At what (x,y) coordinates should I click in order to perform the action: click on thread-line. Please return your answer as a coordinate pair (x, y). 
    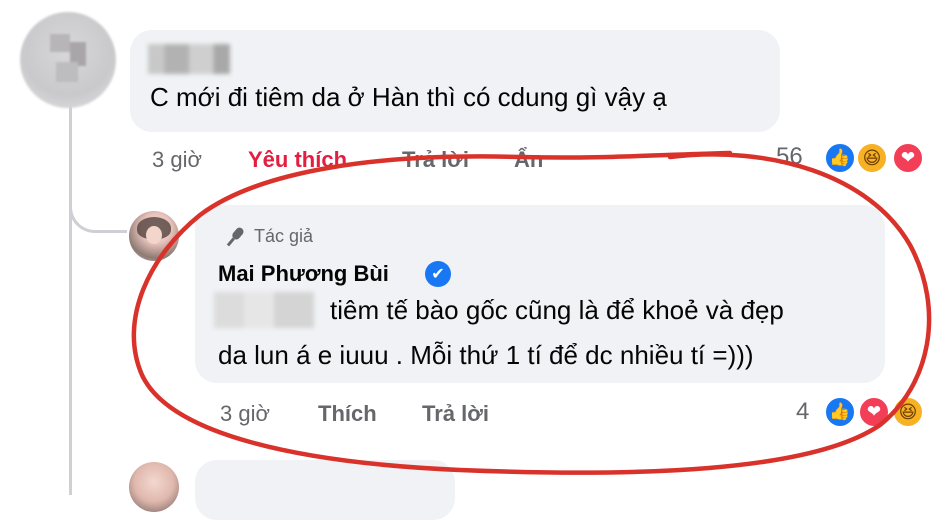
    Looking at the image, I should click on (70, 295).